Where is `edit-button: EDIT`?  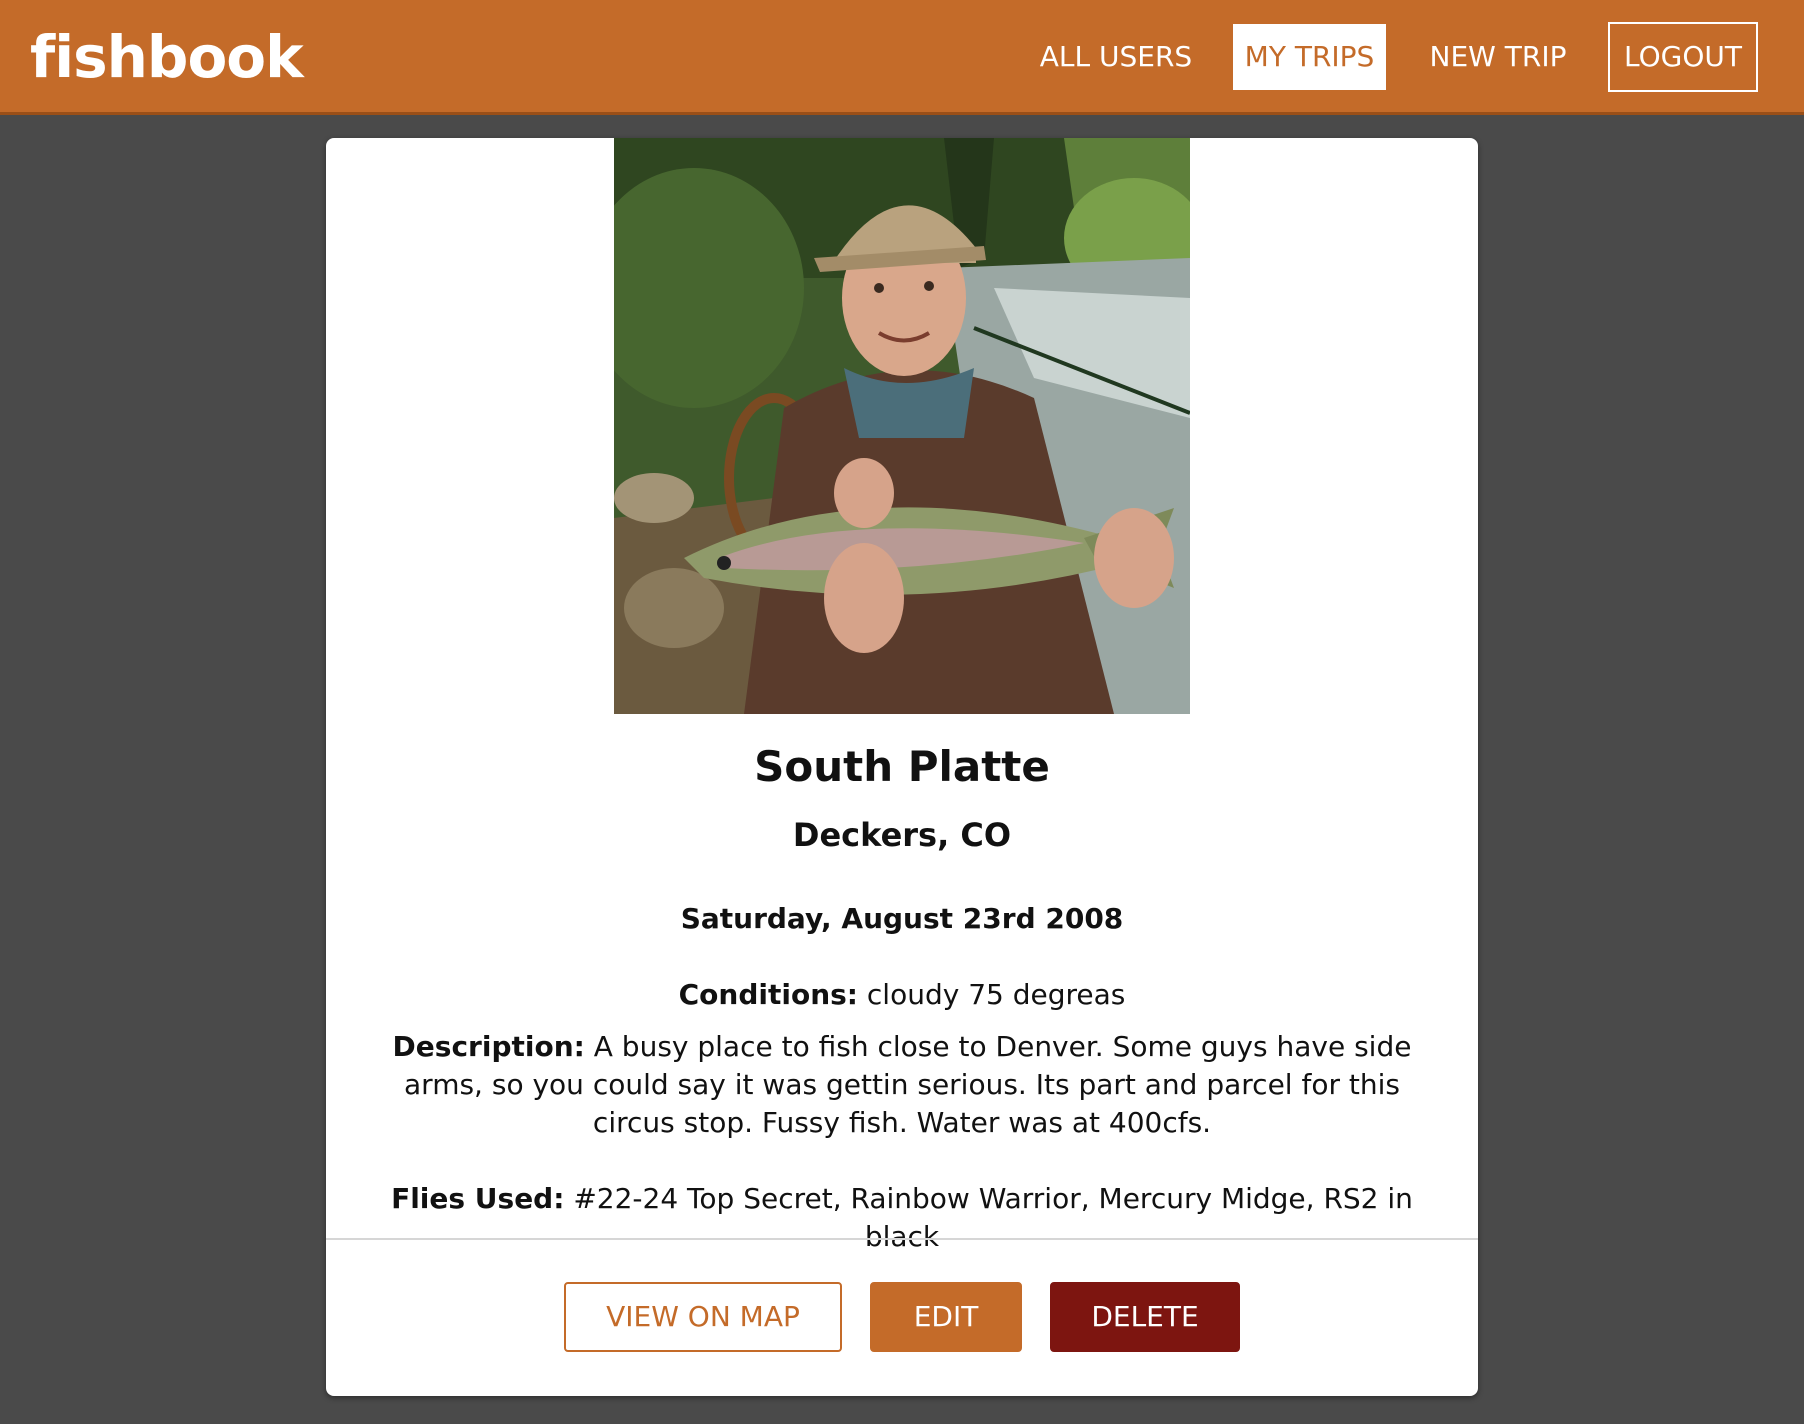 edit-button: EDIT is located at coordinates (946, 1317).